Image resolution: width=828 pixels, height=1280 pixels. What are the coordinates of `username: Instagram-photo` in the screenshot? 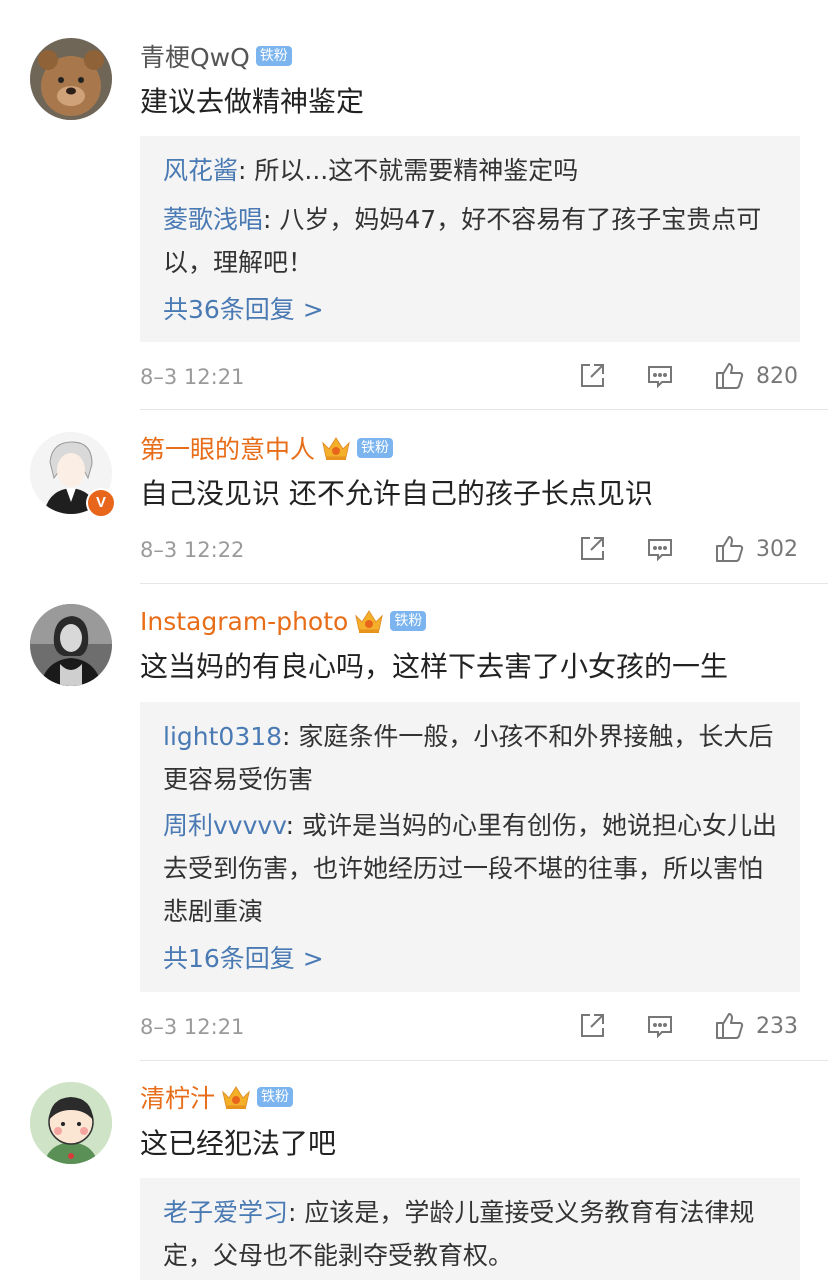 It's located at (244, 621).